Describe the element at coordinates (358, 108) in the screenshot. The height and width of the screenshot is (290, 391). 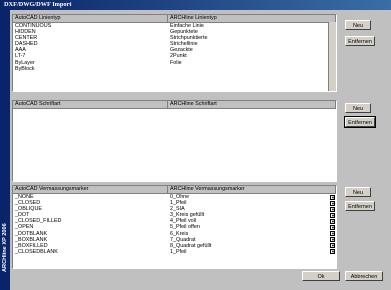
I see `font-new-button: Neu` at that location.